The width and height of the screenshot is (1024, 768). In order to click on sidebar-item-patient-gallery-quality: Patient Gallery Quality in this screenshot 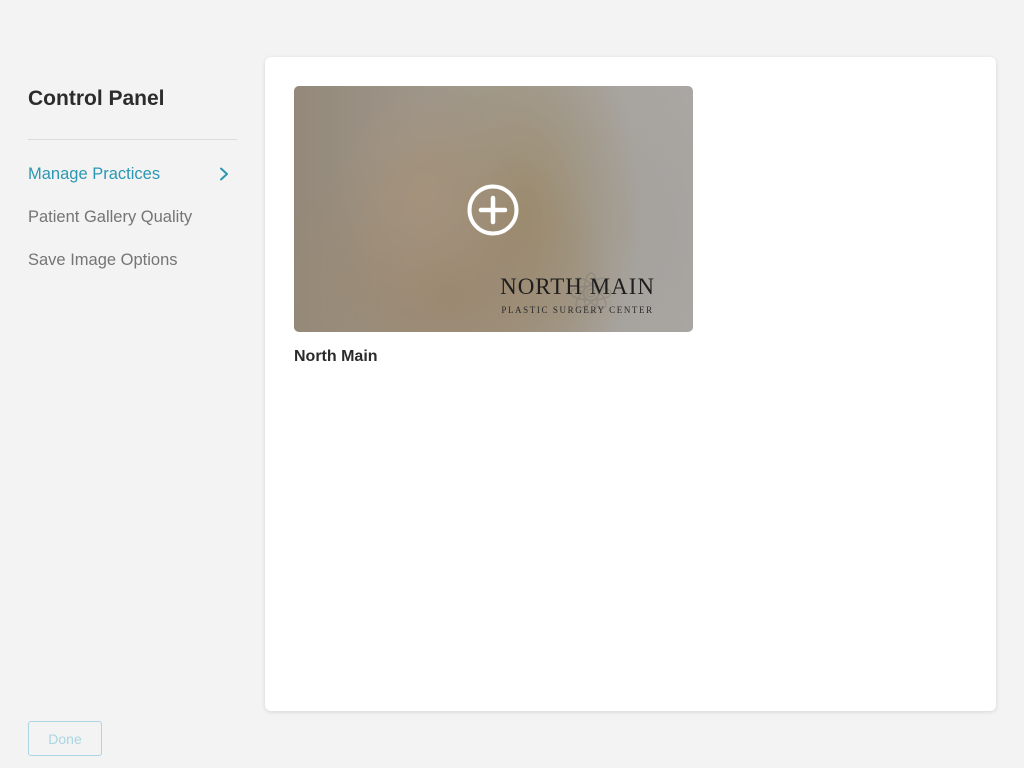, I will do `click(132, 224)`.